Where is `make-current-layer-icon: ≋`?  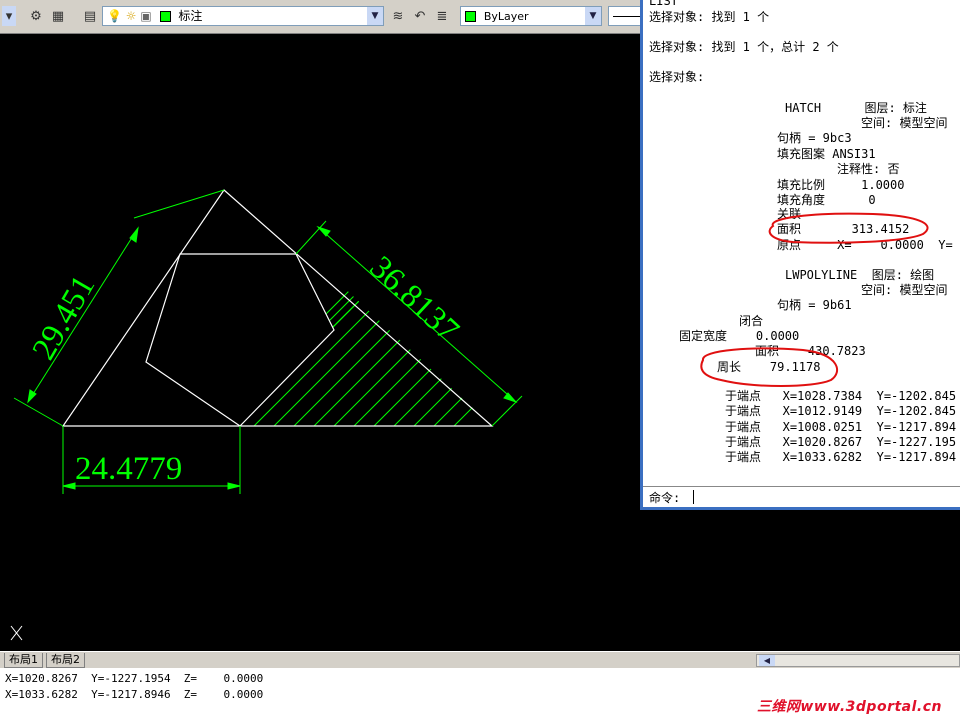
make-current-layer-icon: ≋ is located at coordinates (398, 16).